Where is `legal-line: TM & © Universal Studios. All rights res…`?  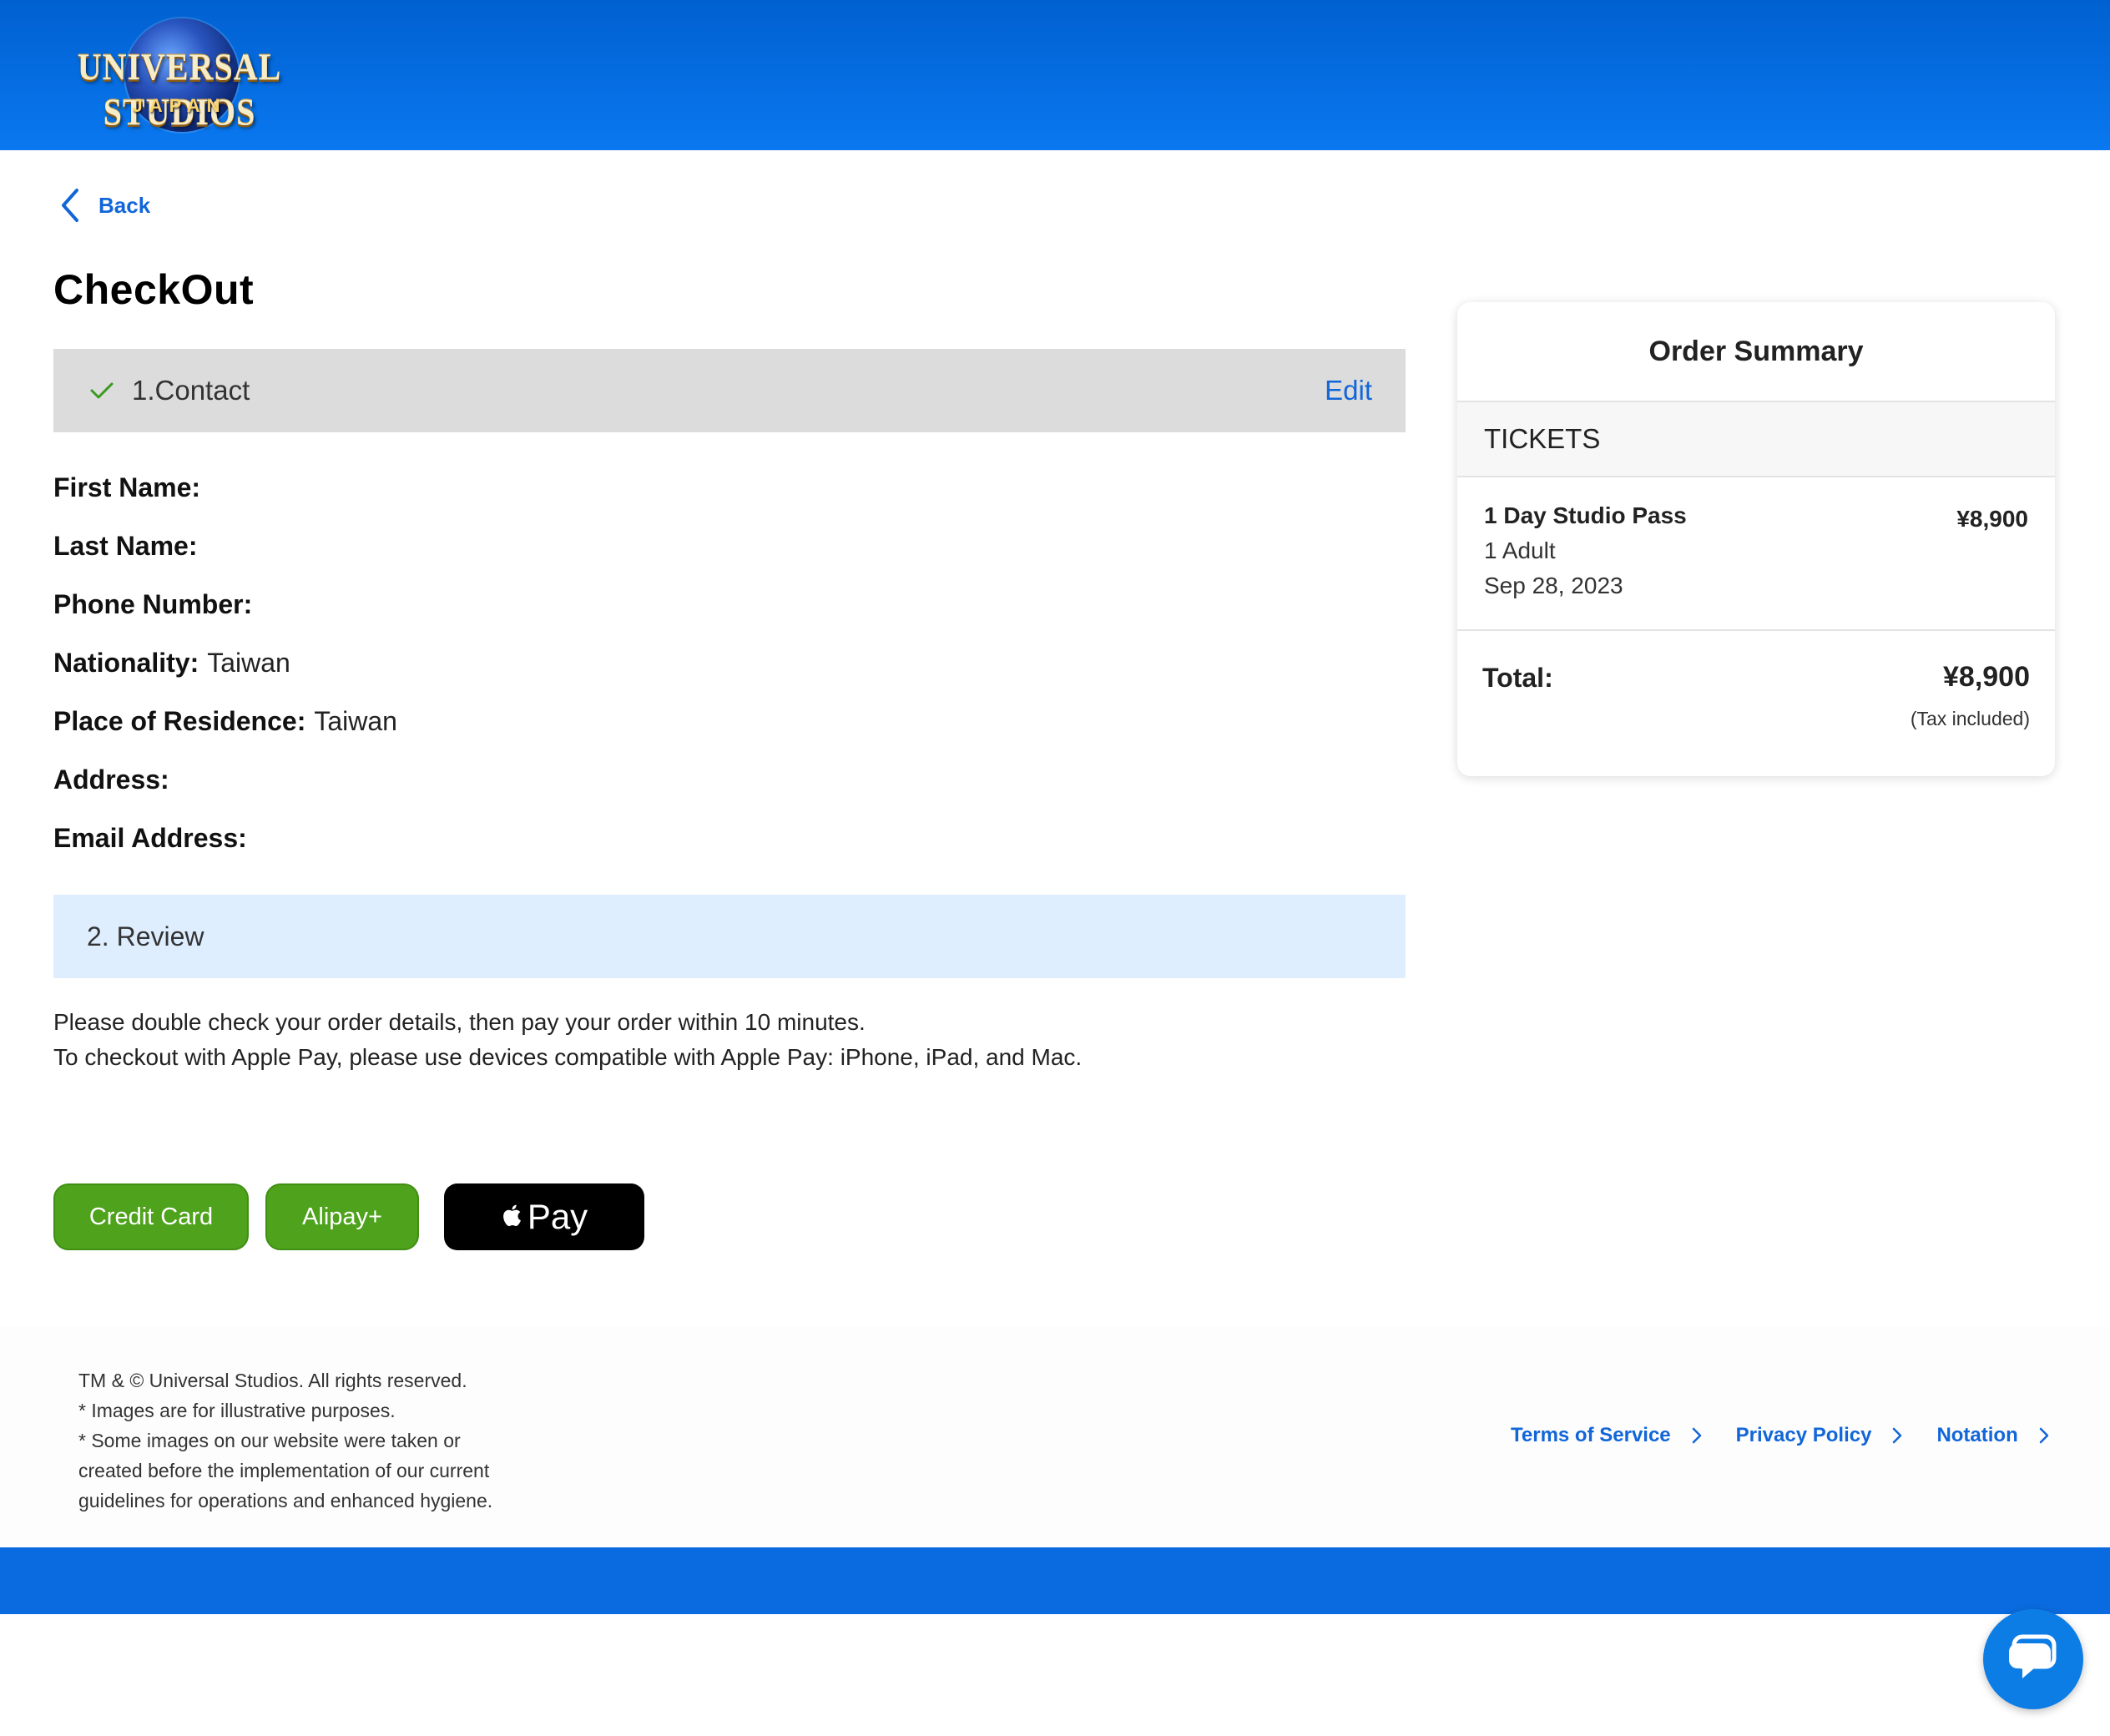
legal-line: TM & © Universal Studios. All rights res… is located at coordinates (272, 1380).